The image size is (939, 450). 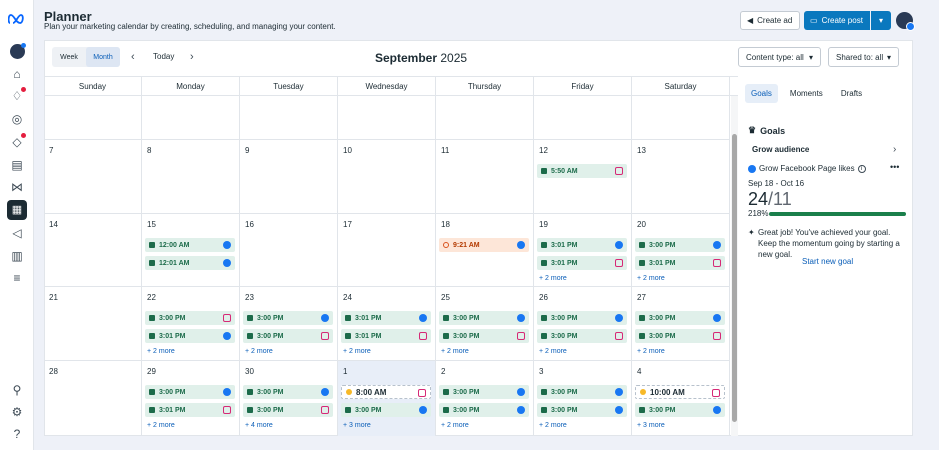 I want to click on megaphone-icon: ◁, so click(x=17, y=233).